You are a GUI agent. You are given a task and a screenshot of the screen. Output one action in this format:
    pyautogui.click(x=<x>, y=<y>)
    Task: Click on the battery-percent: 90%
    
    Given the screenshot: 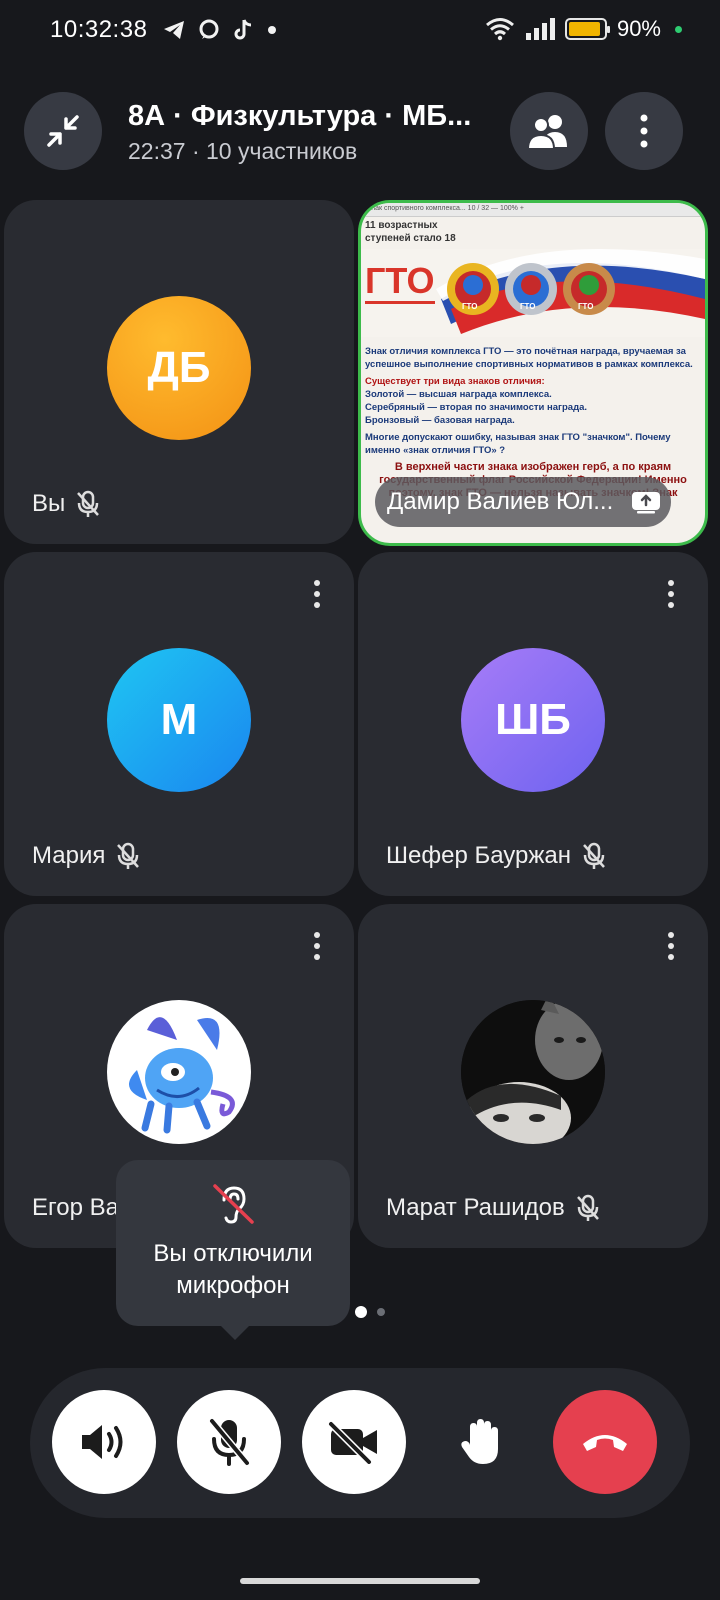 What is the action you would take?
    pyautogui.click(x=638, y=28)
    